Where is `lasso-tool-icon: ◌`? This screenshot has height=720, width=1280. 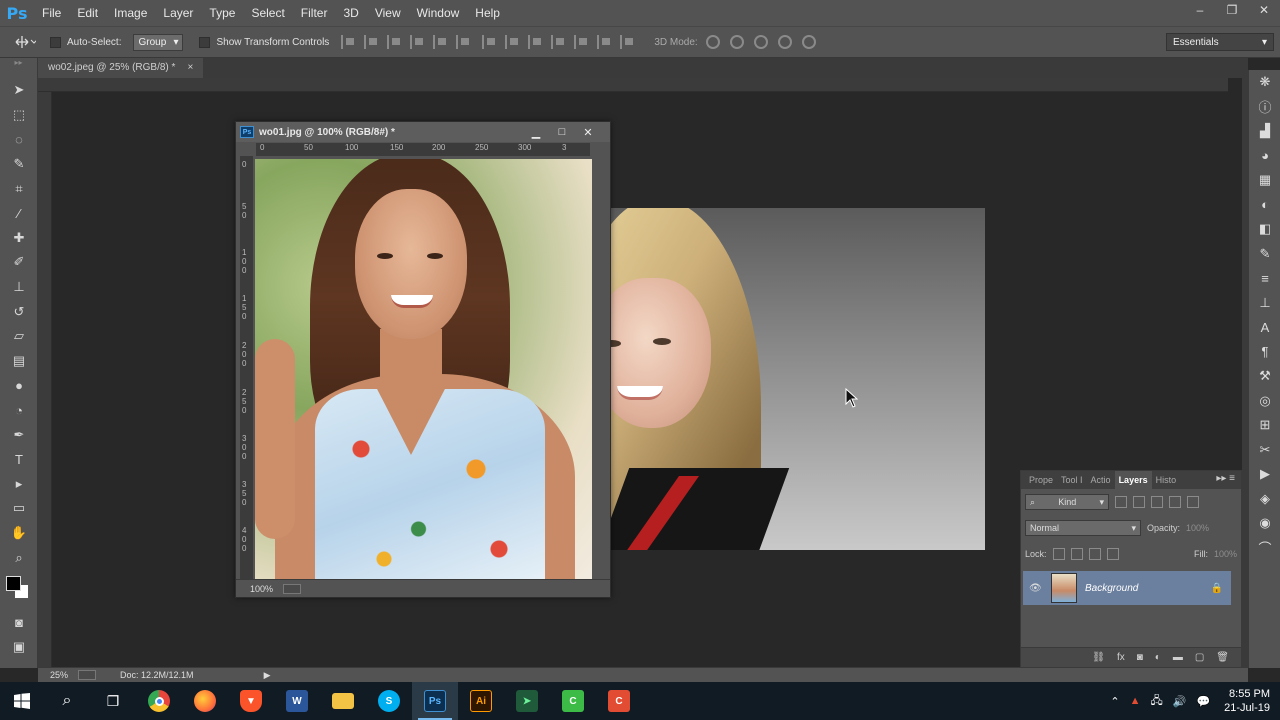 lasso-tool-icon: ◌ is located at coordinates (19, 139).